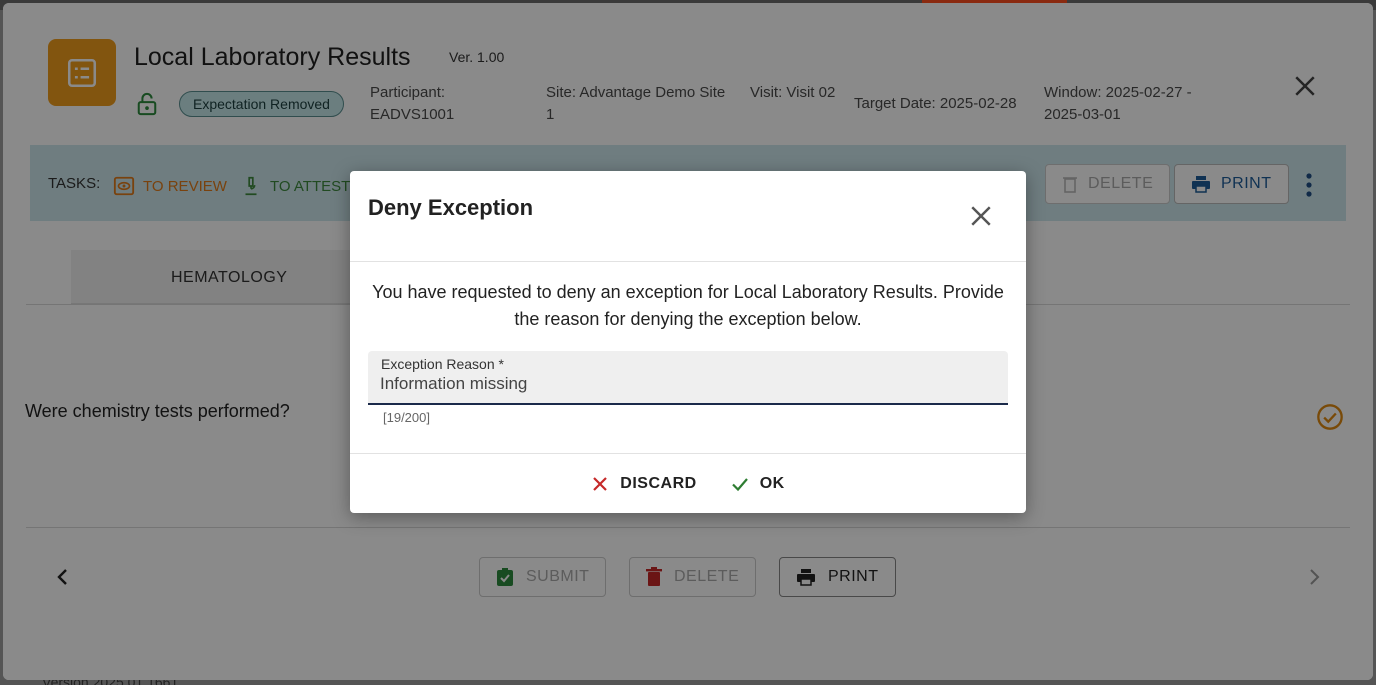 This screenshot has height=685, width=1376. Describe the element at coordinates (1330, 417) in the screenshot. I see `check-circle-icon` at that location.